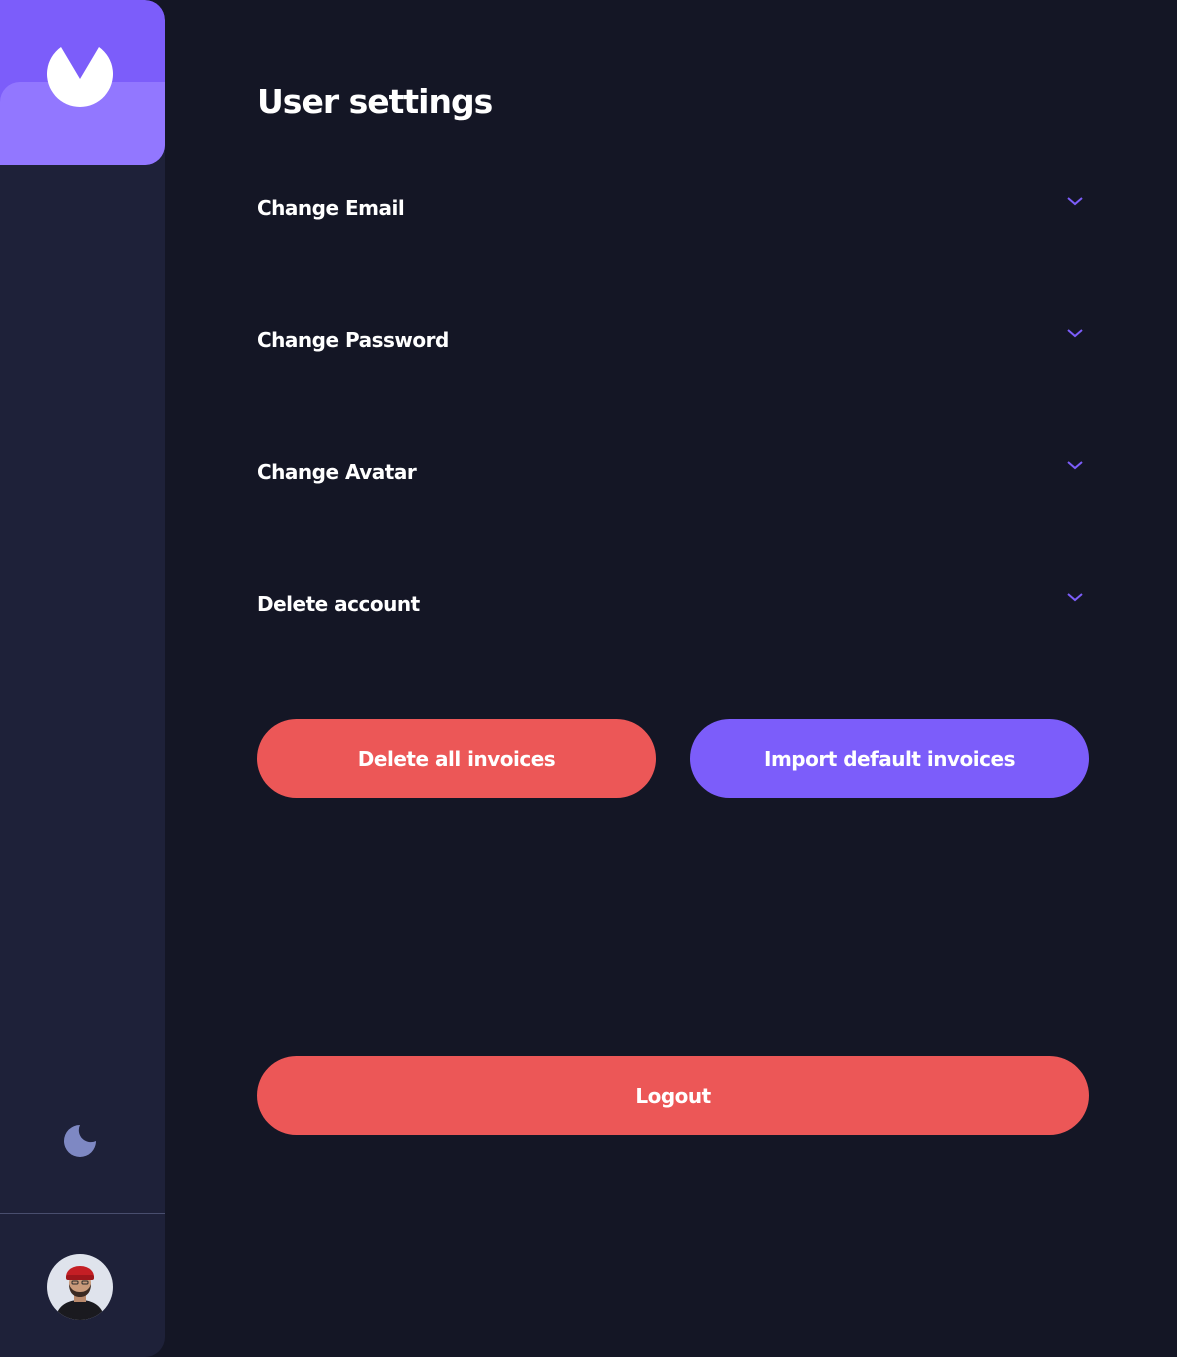 The image size is (1177, 1357). What do you see at coordinates (673, 604) in the screenshot?
I see `setting-delete-account: Delete account` at bounding box center [673, 604].